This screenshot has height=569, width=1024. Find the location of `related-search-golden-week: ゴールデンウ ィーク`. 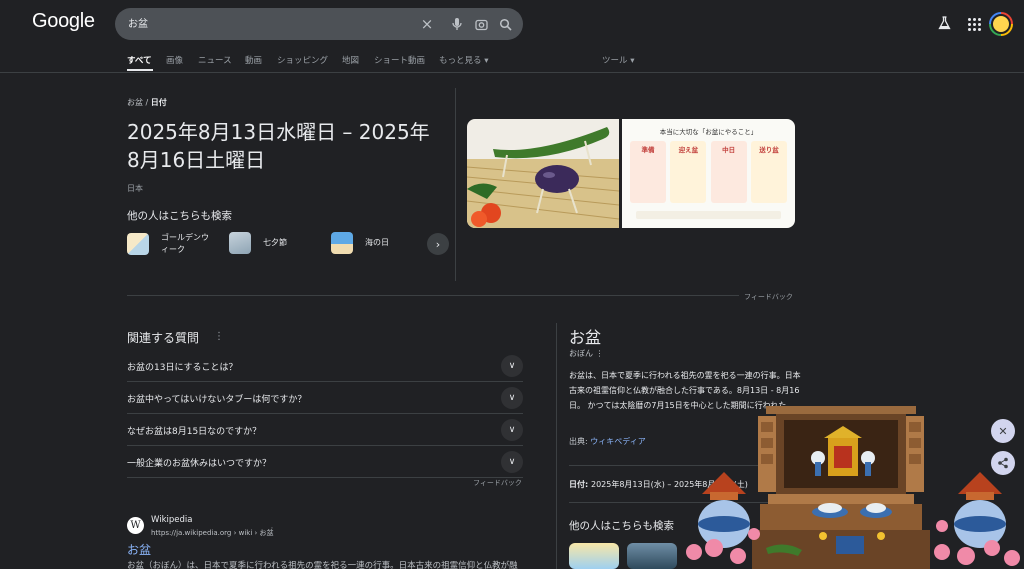

related-search-golden-week: ゴールデンウ ィーク is located at coordinates (168, 244).